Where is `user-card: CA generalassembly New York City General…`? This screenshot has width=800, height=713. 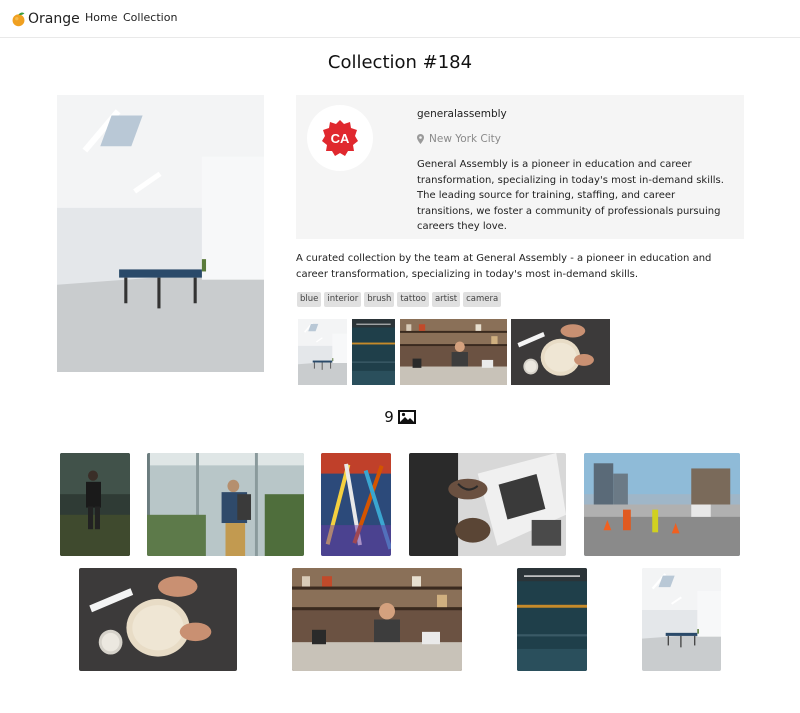 user-card: CA generalassembly New York City General… is located at coordinates (520, 167).